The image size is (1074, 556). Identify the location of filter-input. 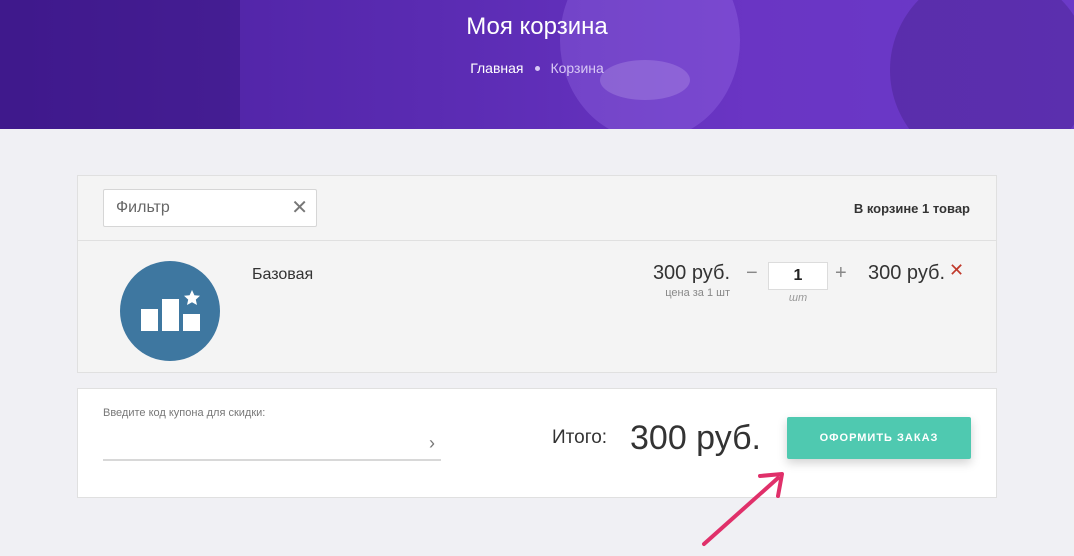
(194, 208).